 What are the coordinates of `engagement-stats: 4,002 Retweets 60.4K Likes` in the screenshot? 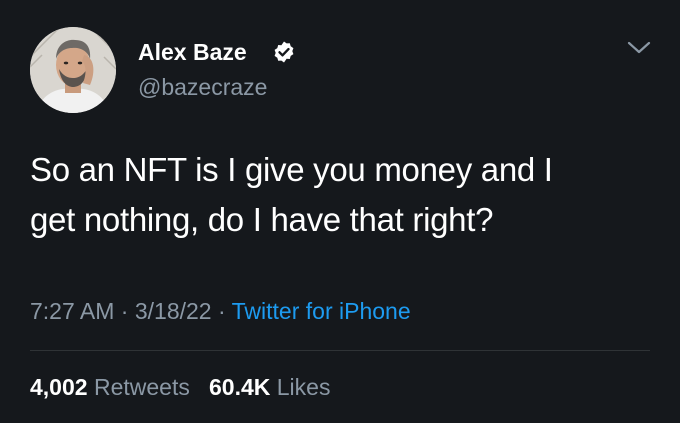 It's located at (180, 387).